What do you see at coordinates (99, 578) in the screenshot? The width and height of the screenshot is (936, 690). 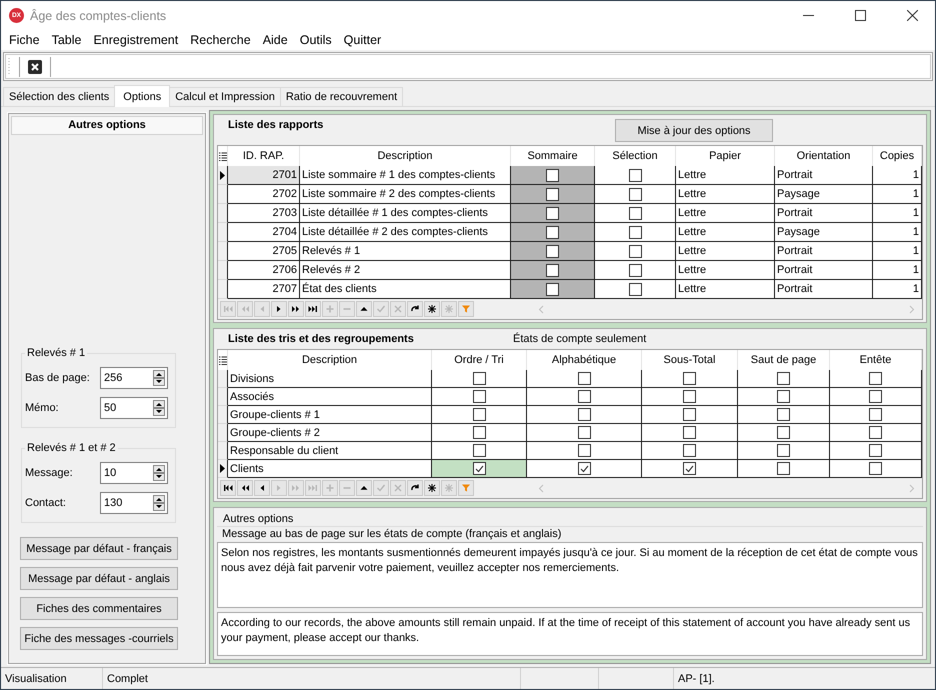 I see `action-button: Message par défaut - anglais` at bounding box center [99, 578].